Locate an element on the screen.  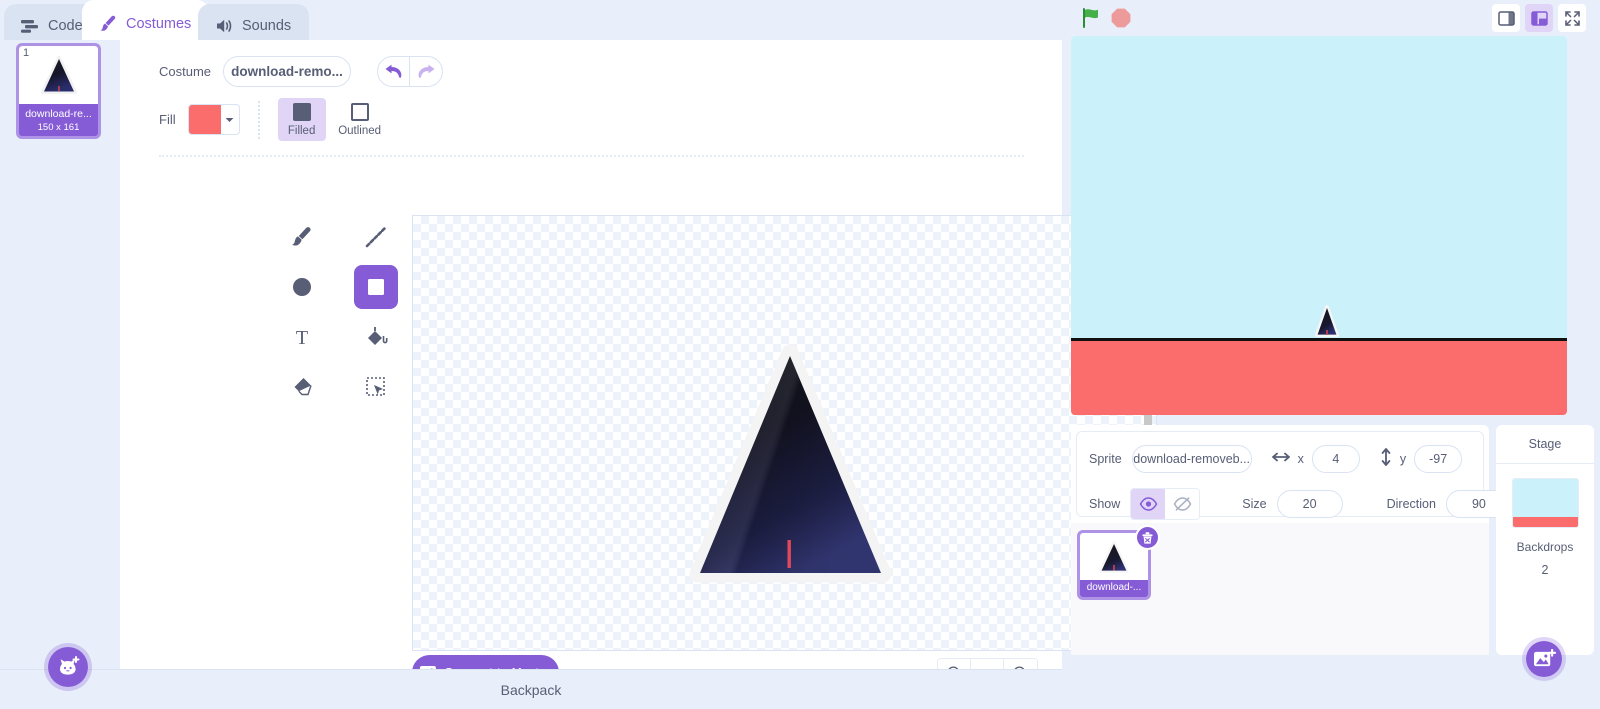
text-icon: T is located at coordinates (302, 338).